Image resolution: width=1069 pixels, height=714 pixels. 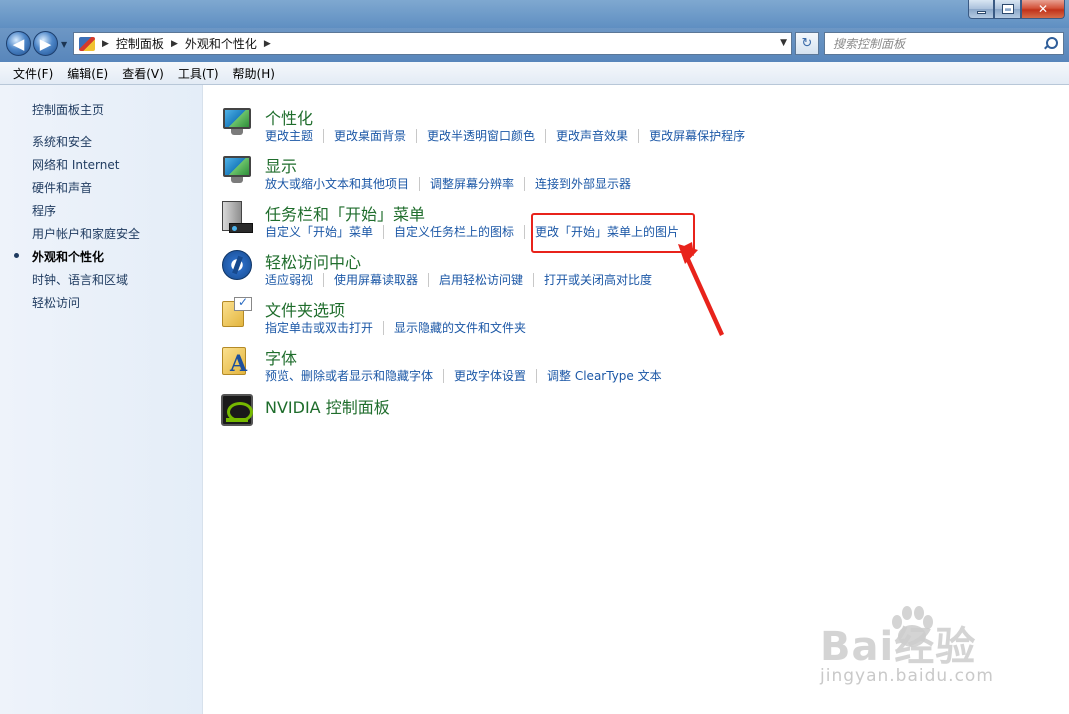 I want to click on display-icon, so click(x=237, y=169).